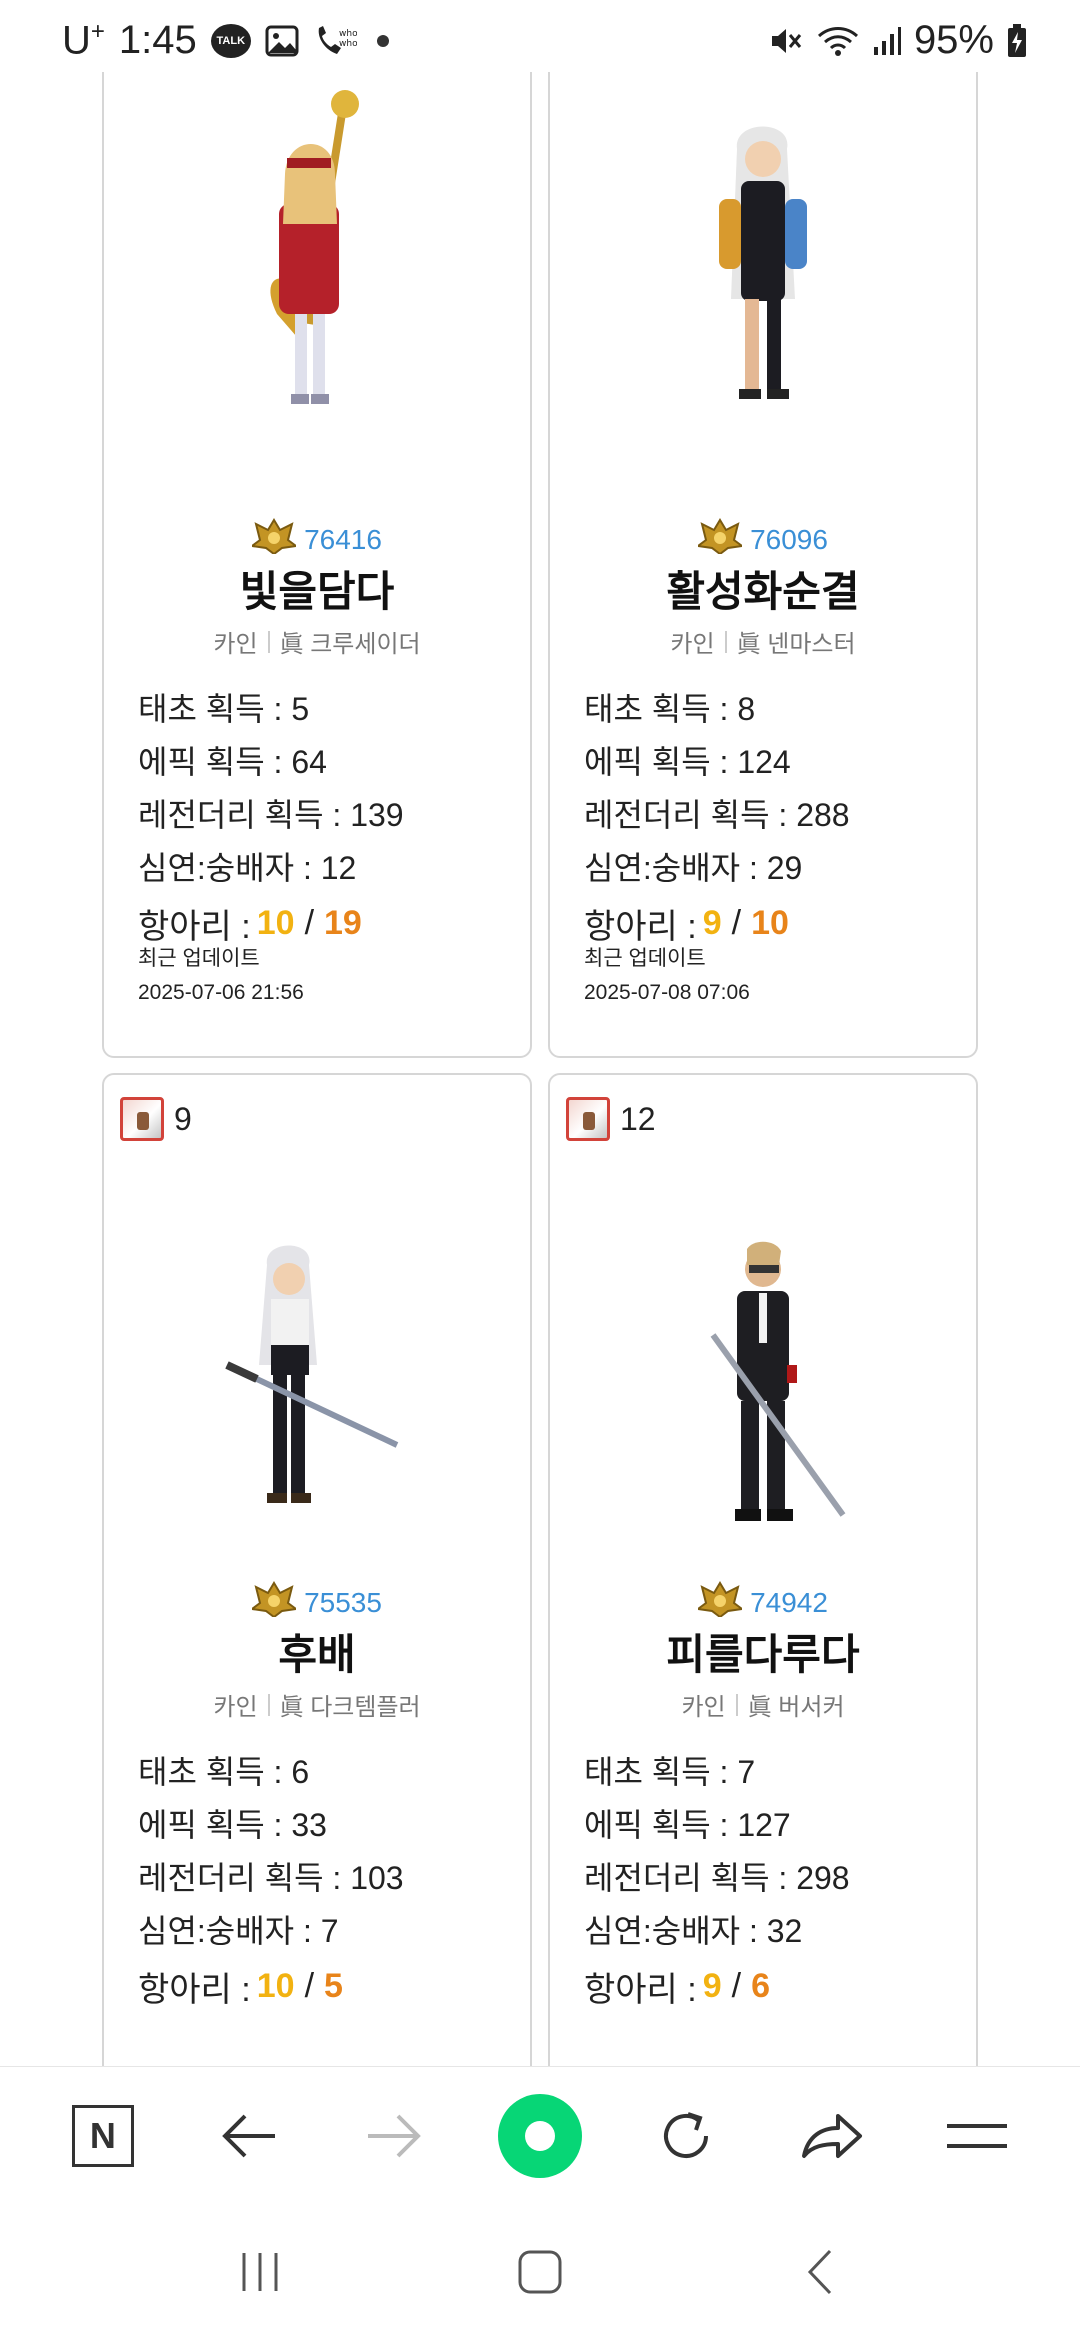 The image size is (1080, 2340). Describe the element at coordinates (789, 539) in the screenshot. I see `fame-value: 76096` at that location.